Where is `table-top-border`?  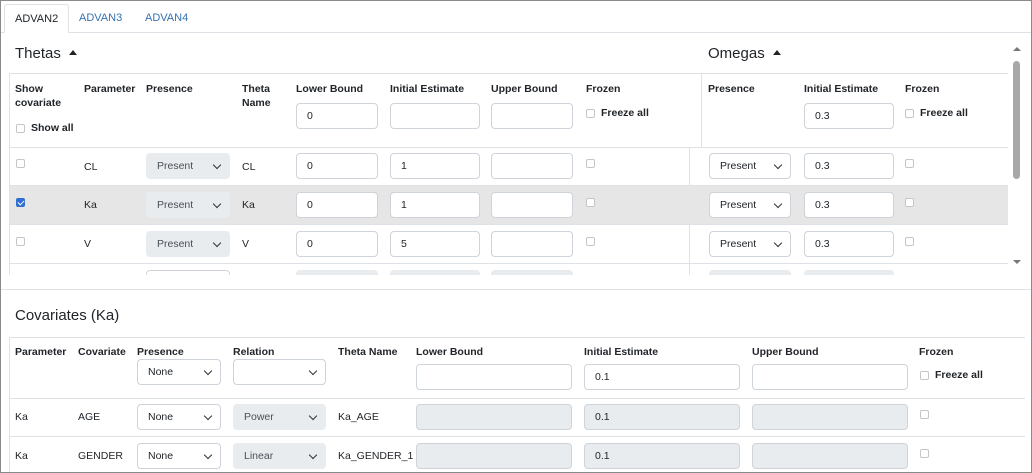
table-top-border is located at coordinates (508, 73).